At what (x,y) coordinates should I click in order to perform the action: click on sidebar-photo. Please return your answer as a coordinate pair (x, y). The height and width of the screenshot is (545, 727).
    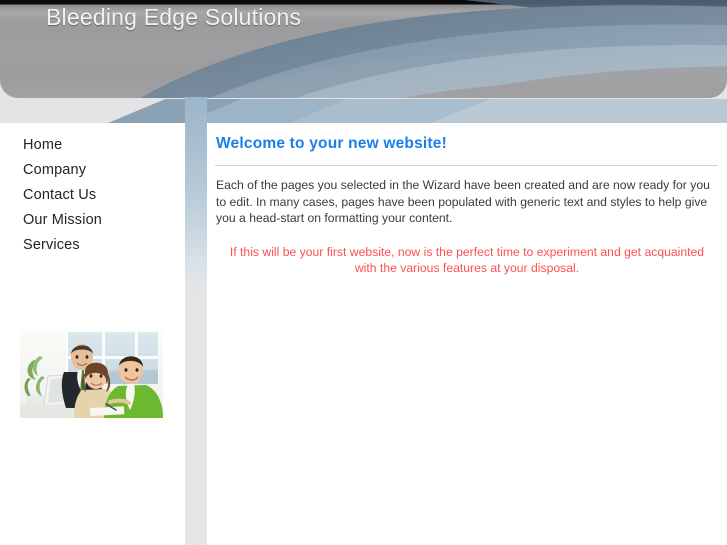
    Looking at the image, I should click on (91, 374).